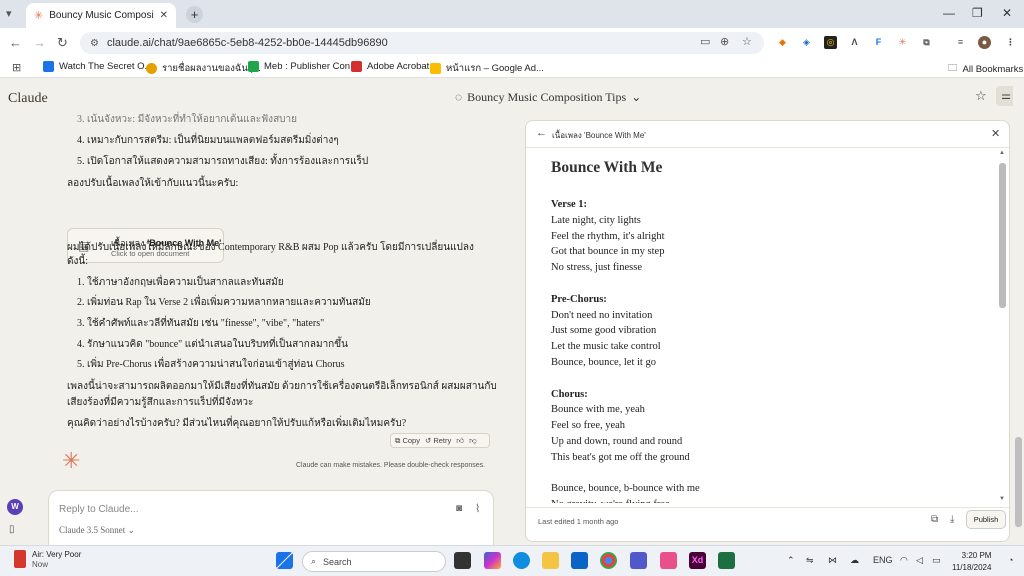 This screenshot has width=1024, height=576. Describe the element at coordinates (854, 560) in the screenshot. I see `onedrive-icon: ☁` at that location.